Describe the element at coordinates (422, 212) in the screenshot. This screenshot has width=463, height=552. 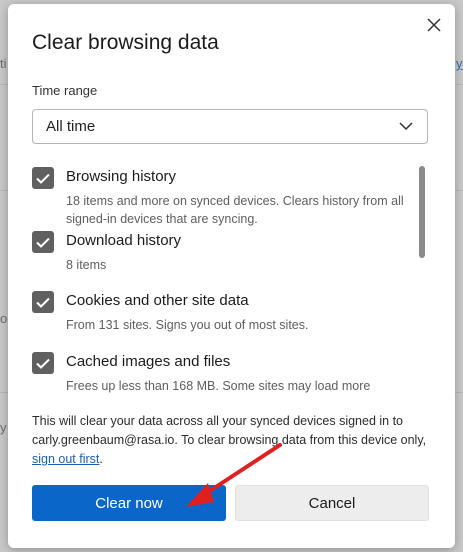
I see `list-scrollbar-thumb` at that location.